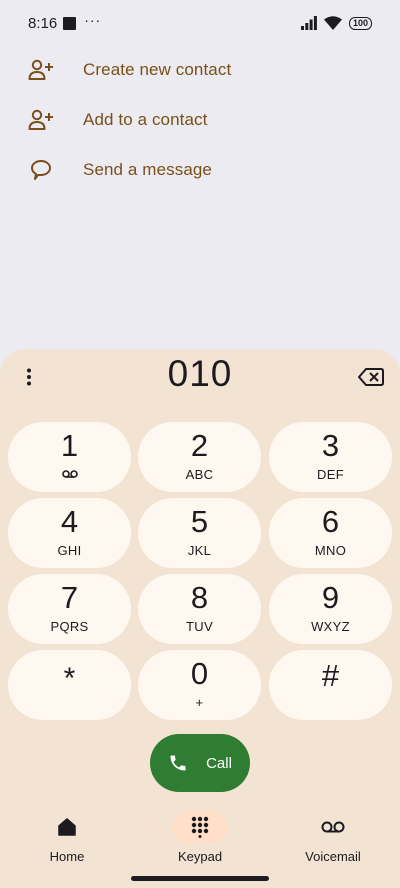 This screenshot has width=400, height=888. I want to click on call-label: Call, so click(219, 763).